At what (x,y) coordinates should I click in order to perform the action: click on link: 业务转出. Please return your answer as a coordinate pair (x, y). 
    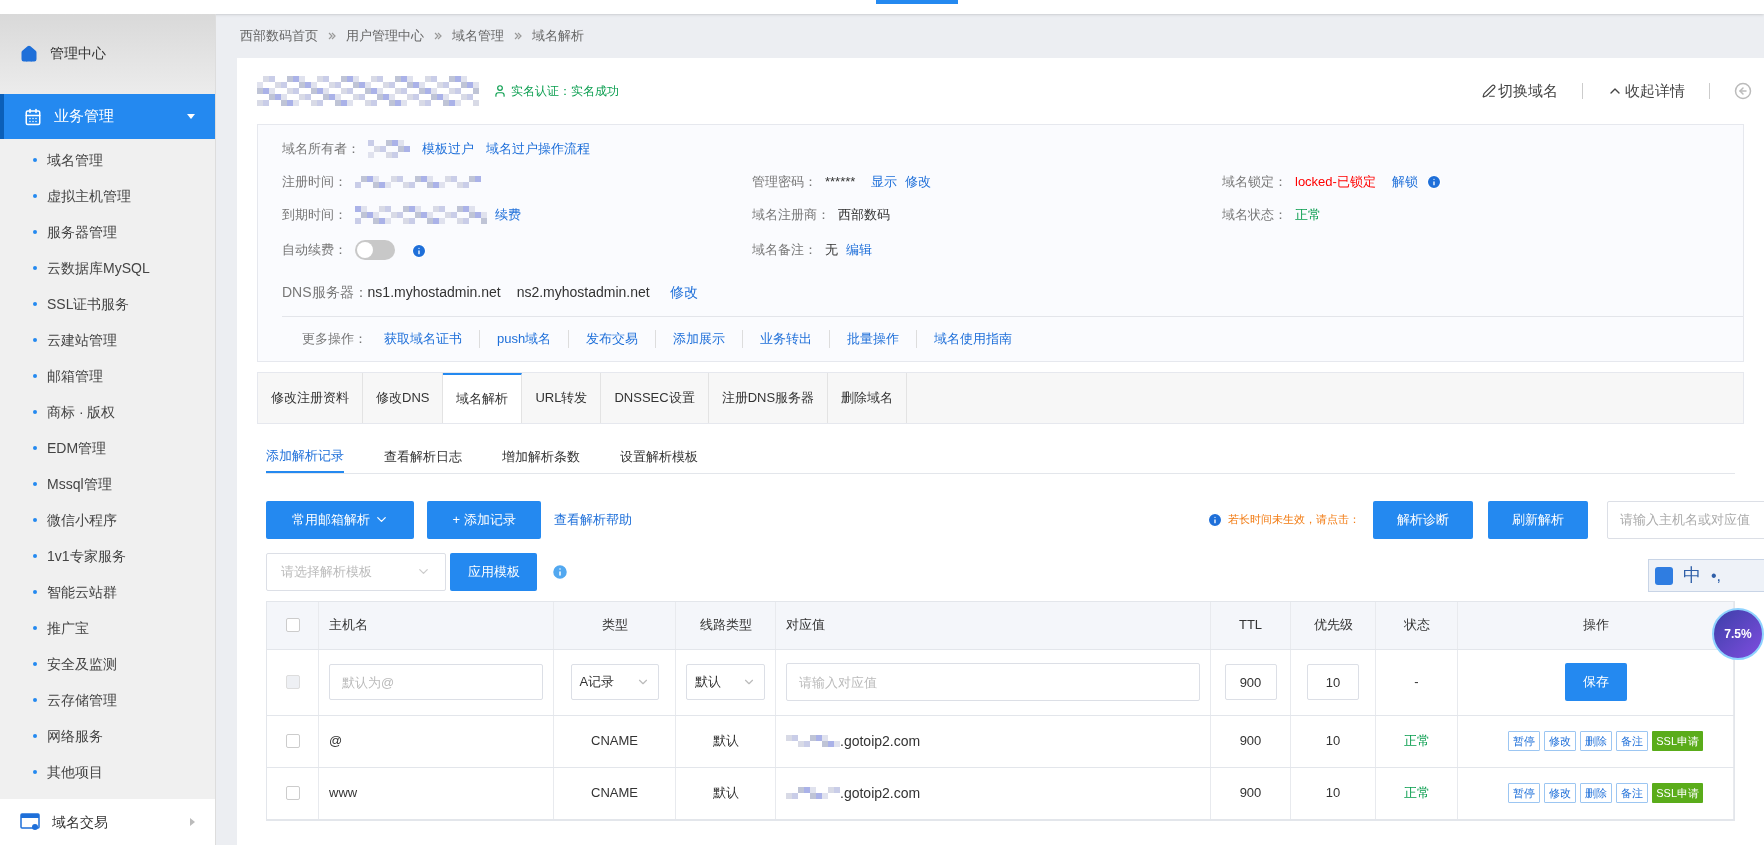
    Looking at the image, I should click on (786, 339).